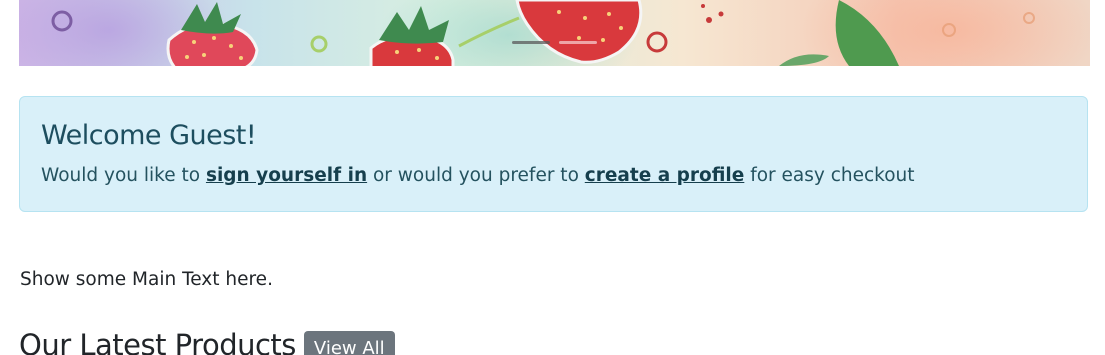 The image size is (1105, 355). Describe the element at coordinates (349, 343) in the screenshot. I see `view-all-button: View All` at that location.